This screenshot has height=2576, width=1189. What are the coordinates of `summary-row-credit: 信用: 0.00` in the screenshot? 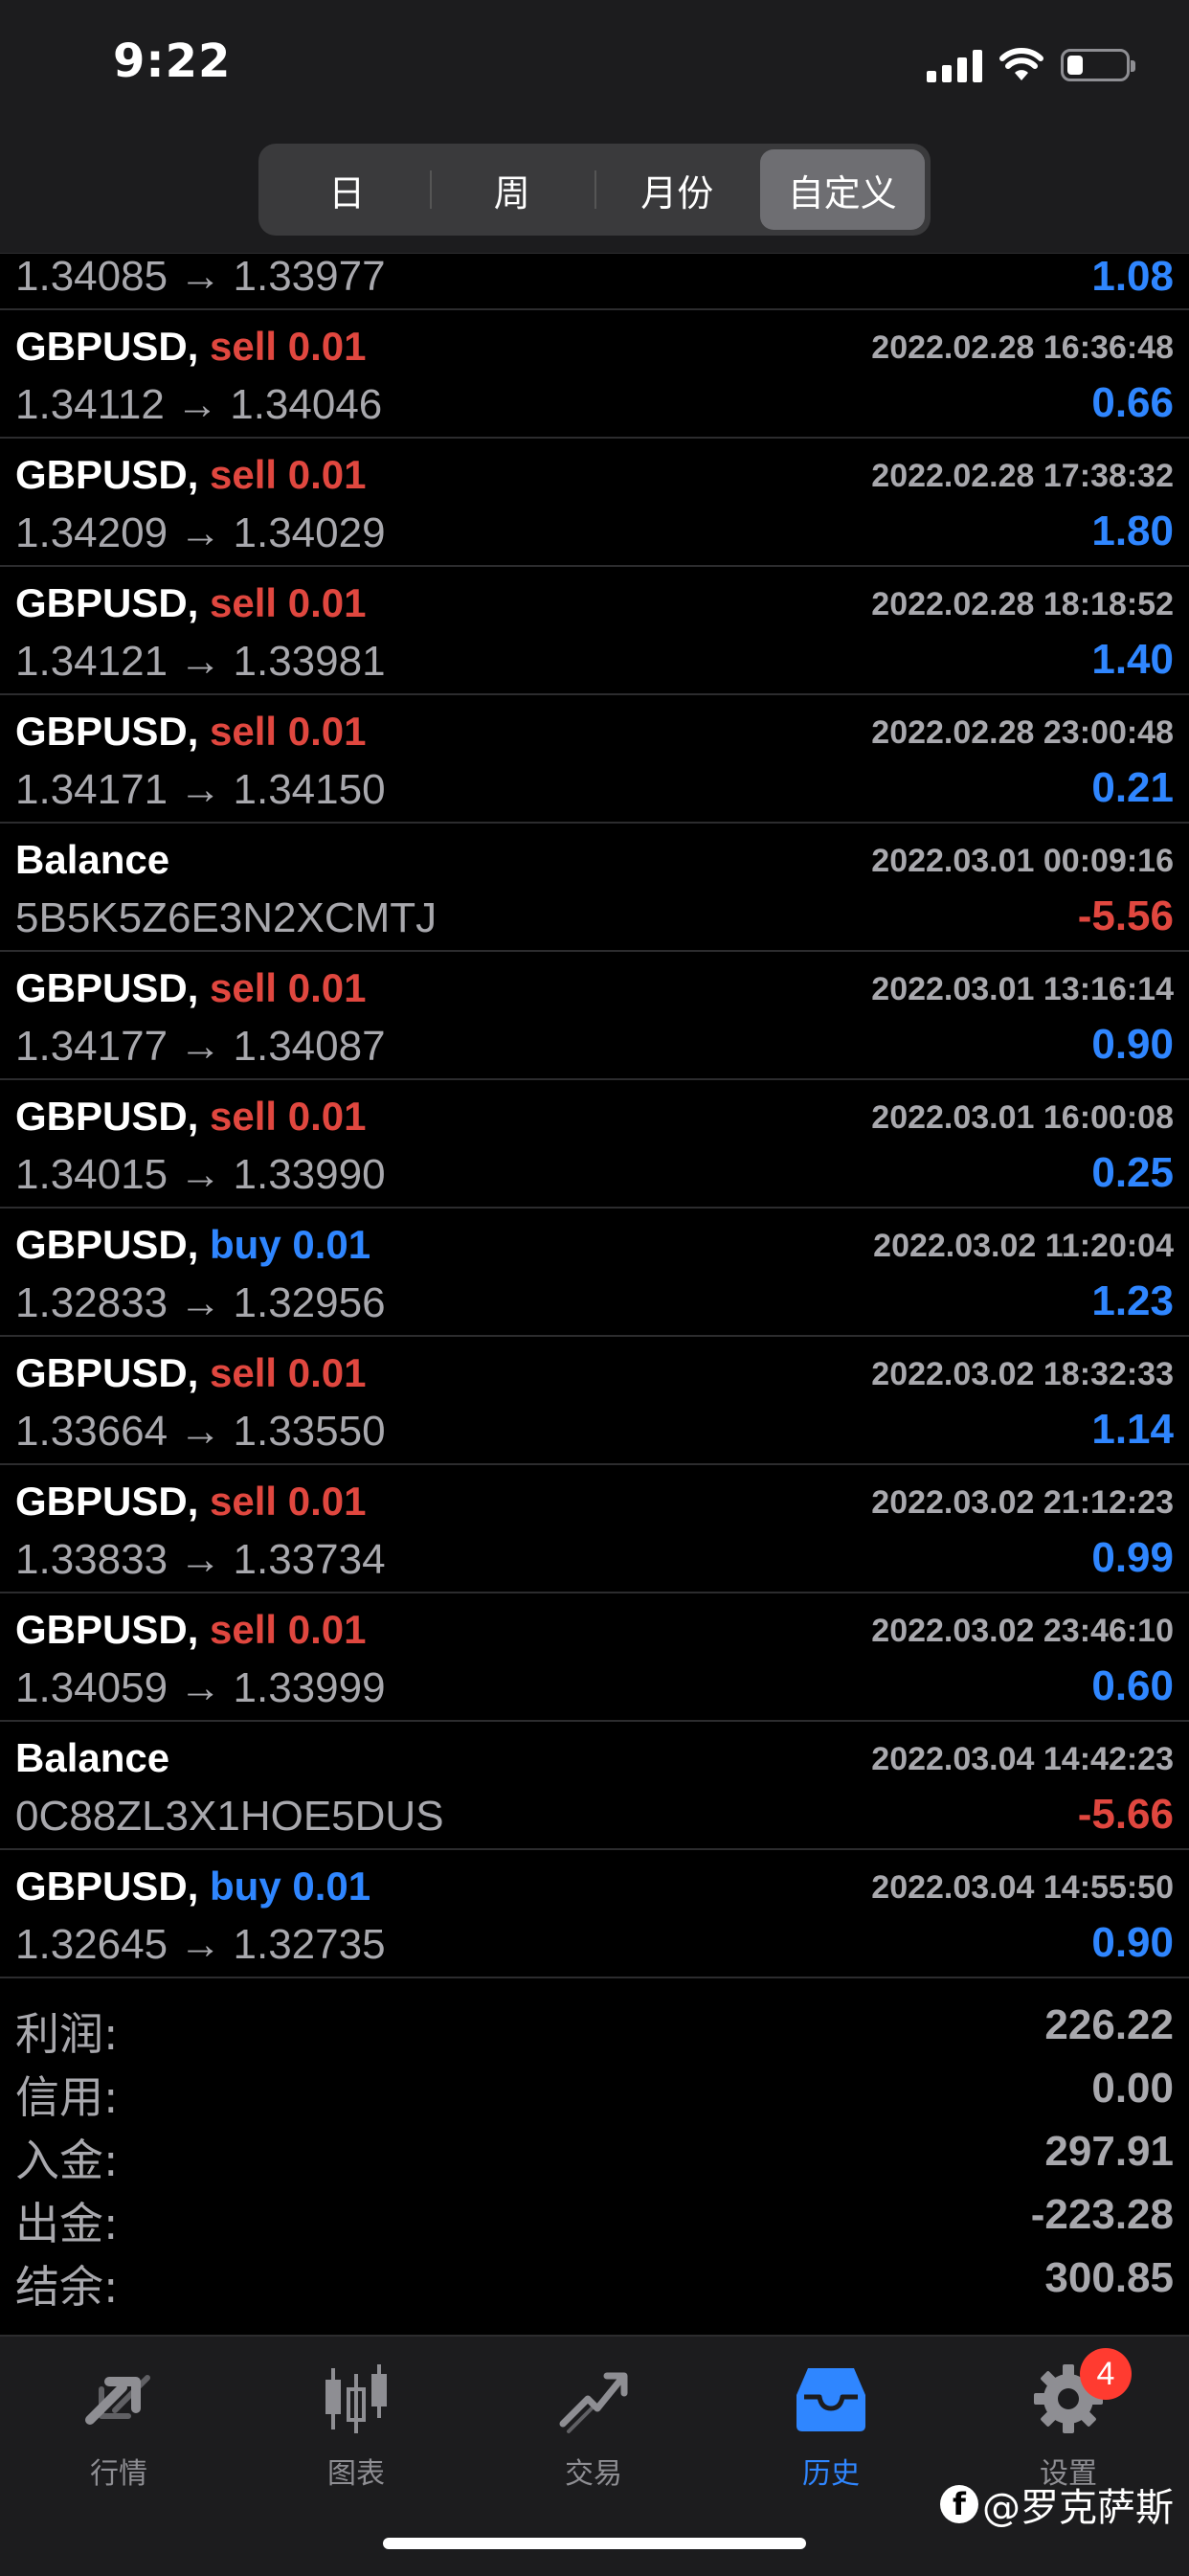 It's located at (594, 2091).